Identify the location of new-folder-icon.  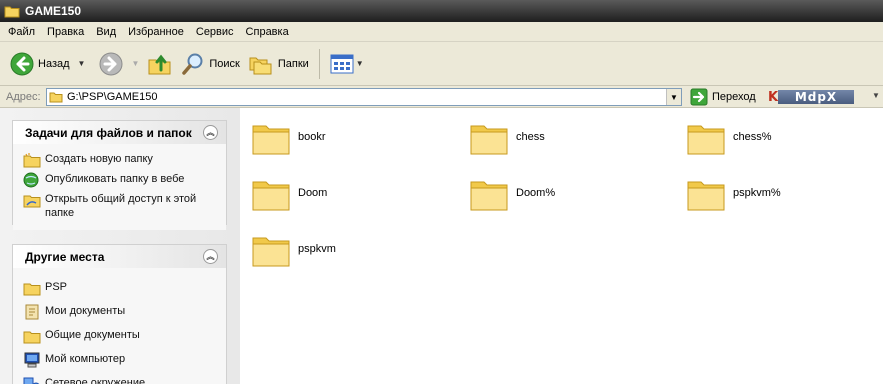
(32, 160).